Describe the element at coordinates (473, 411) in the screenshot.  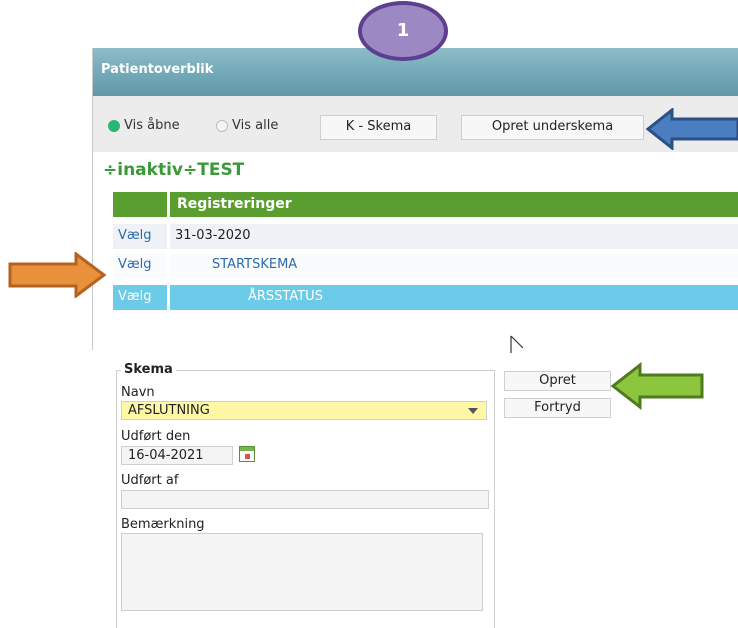
I see `chevron-down-icon` at that location.